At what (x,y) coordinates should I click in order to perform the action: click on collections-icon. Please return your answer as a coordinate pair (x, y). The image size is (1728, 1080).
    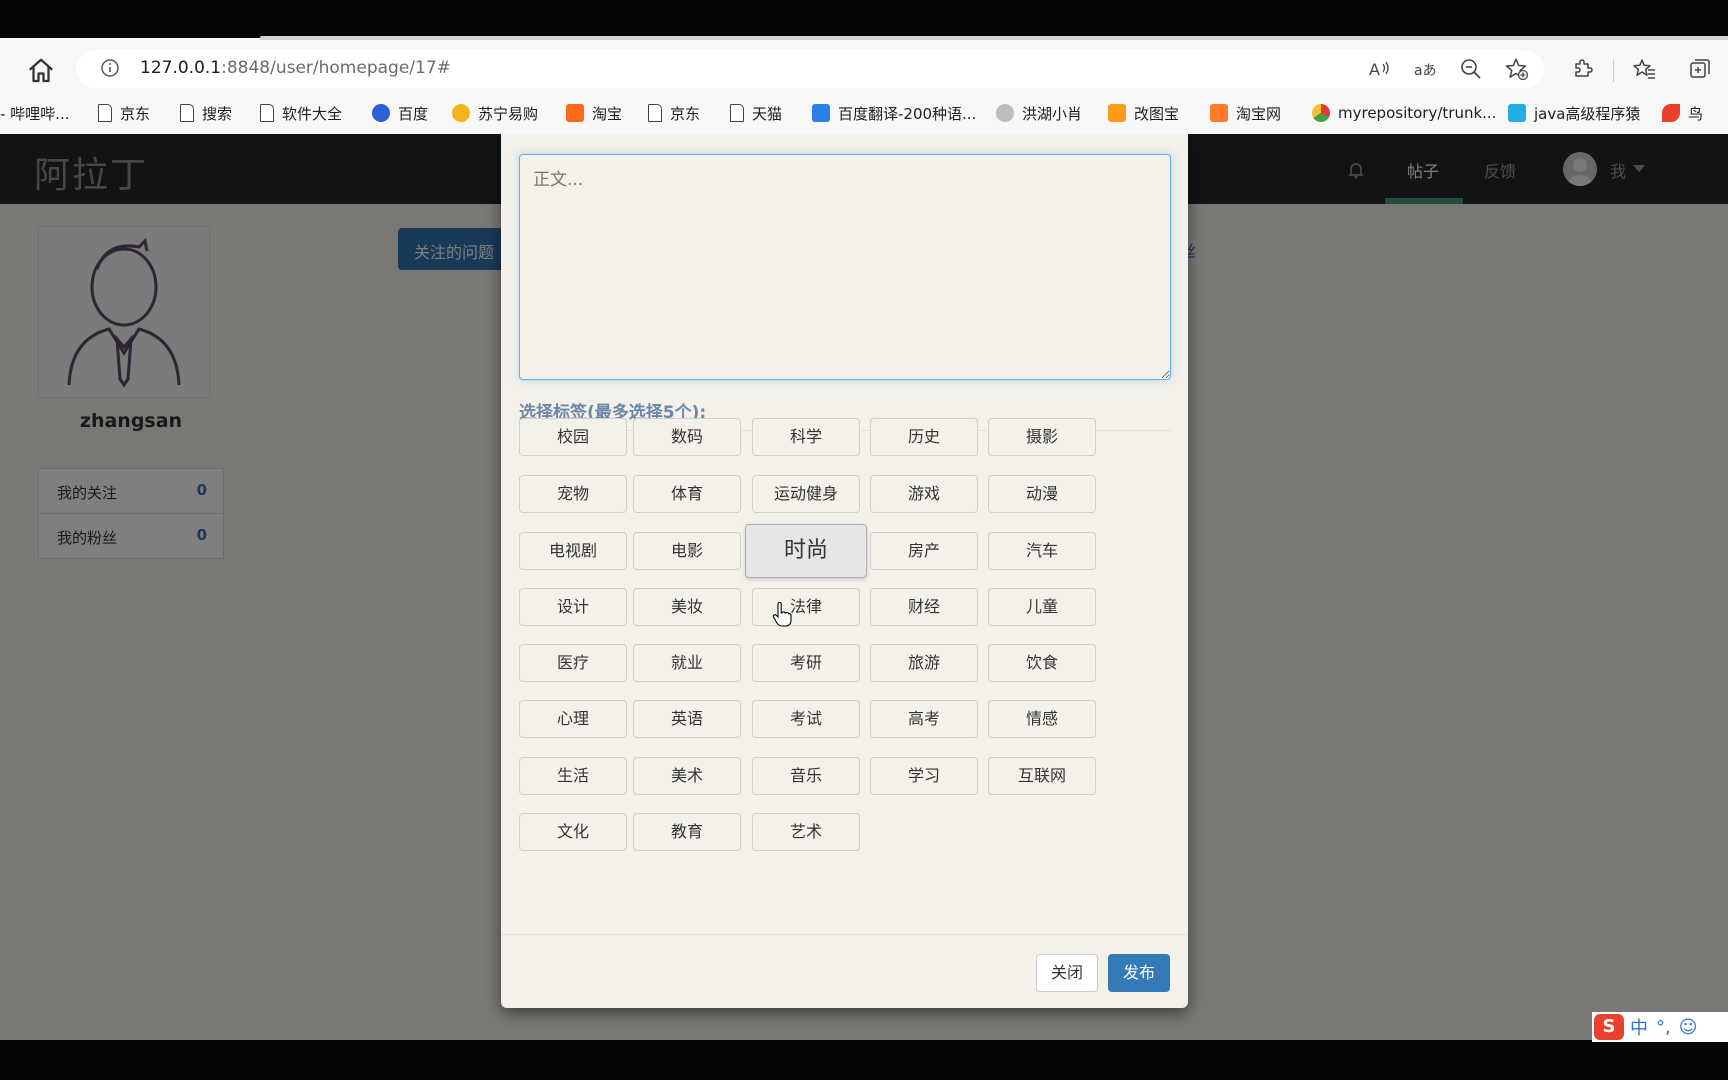
    Looking at the image, I should click on (1700, 69).